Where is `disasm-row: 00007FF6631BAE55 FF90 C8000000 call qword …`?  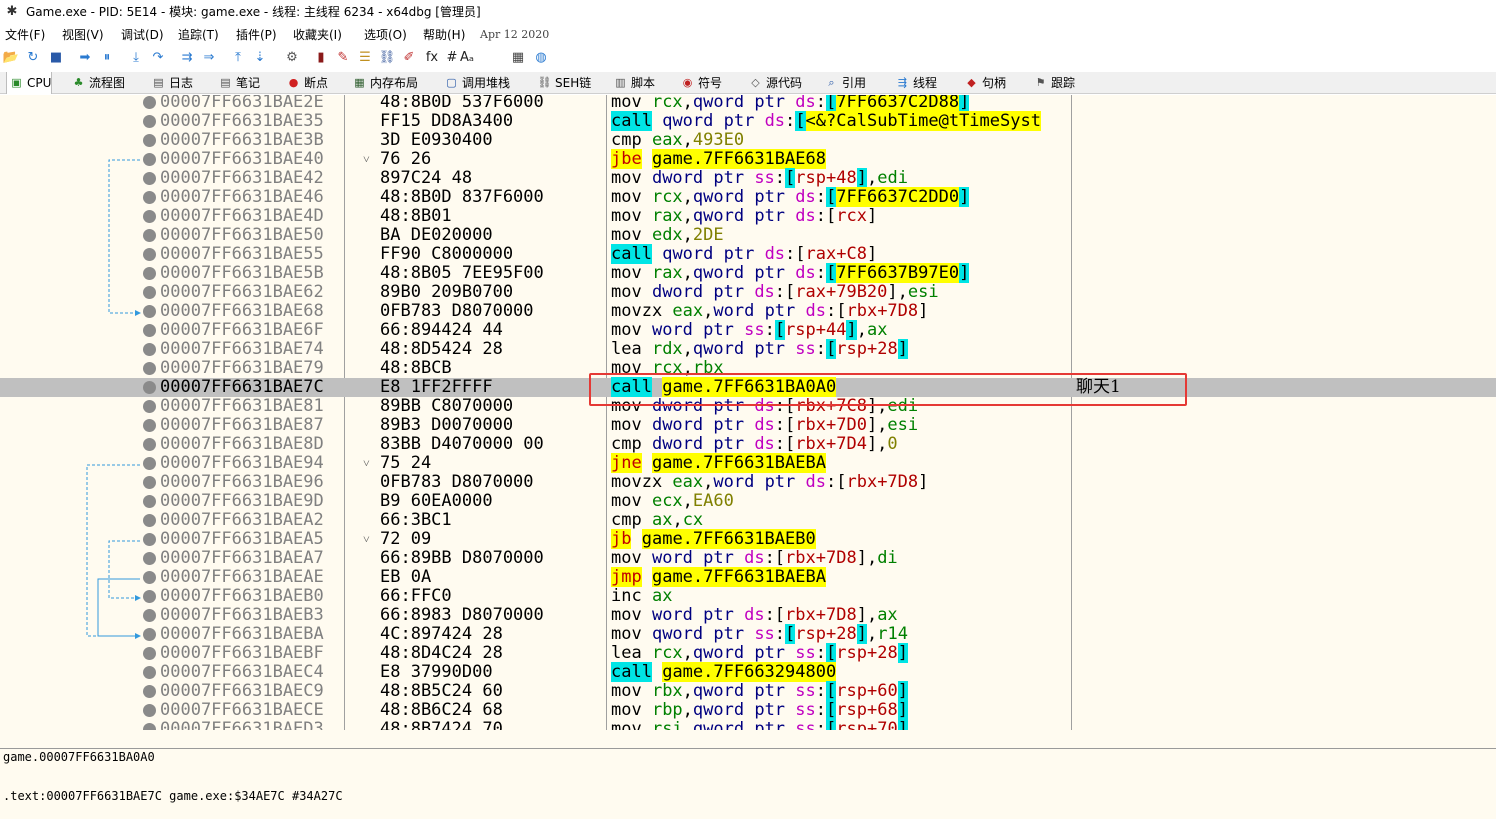
disasm-row: 00007FF6631BAE55 FF90 C8000000 call qword … is located at coordinates (748, 254).